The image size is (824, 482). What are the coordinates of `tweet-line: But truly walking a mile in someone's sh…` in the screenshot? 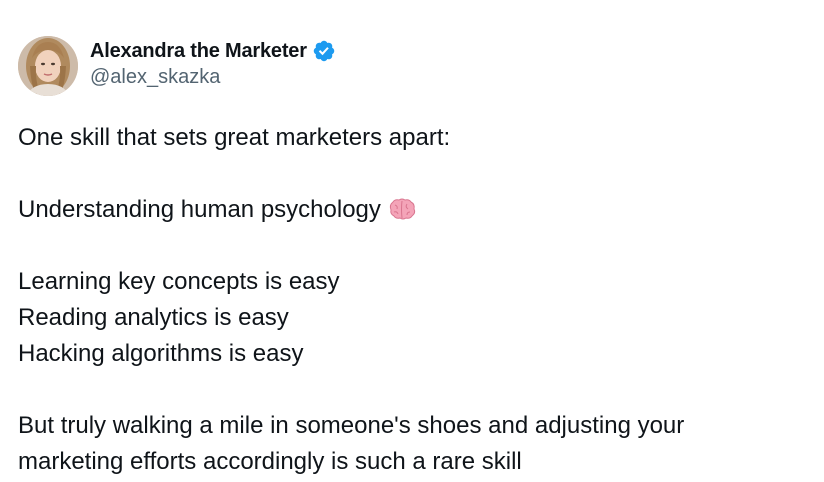 It's located at (351, 425).